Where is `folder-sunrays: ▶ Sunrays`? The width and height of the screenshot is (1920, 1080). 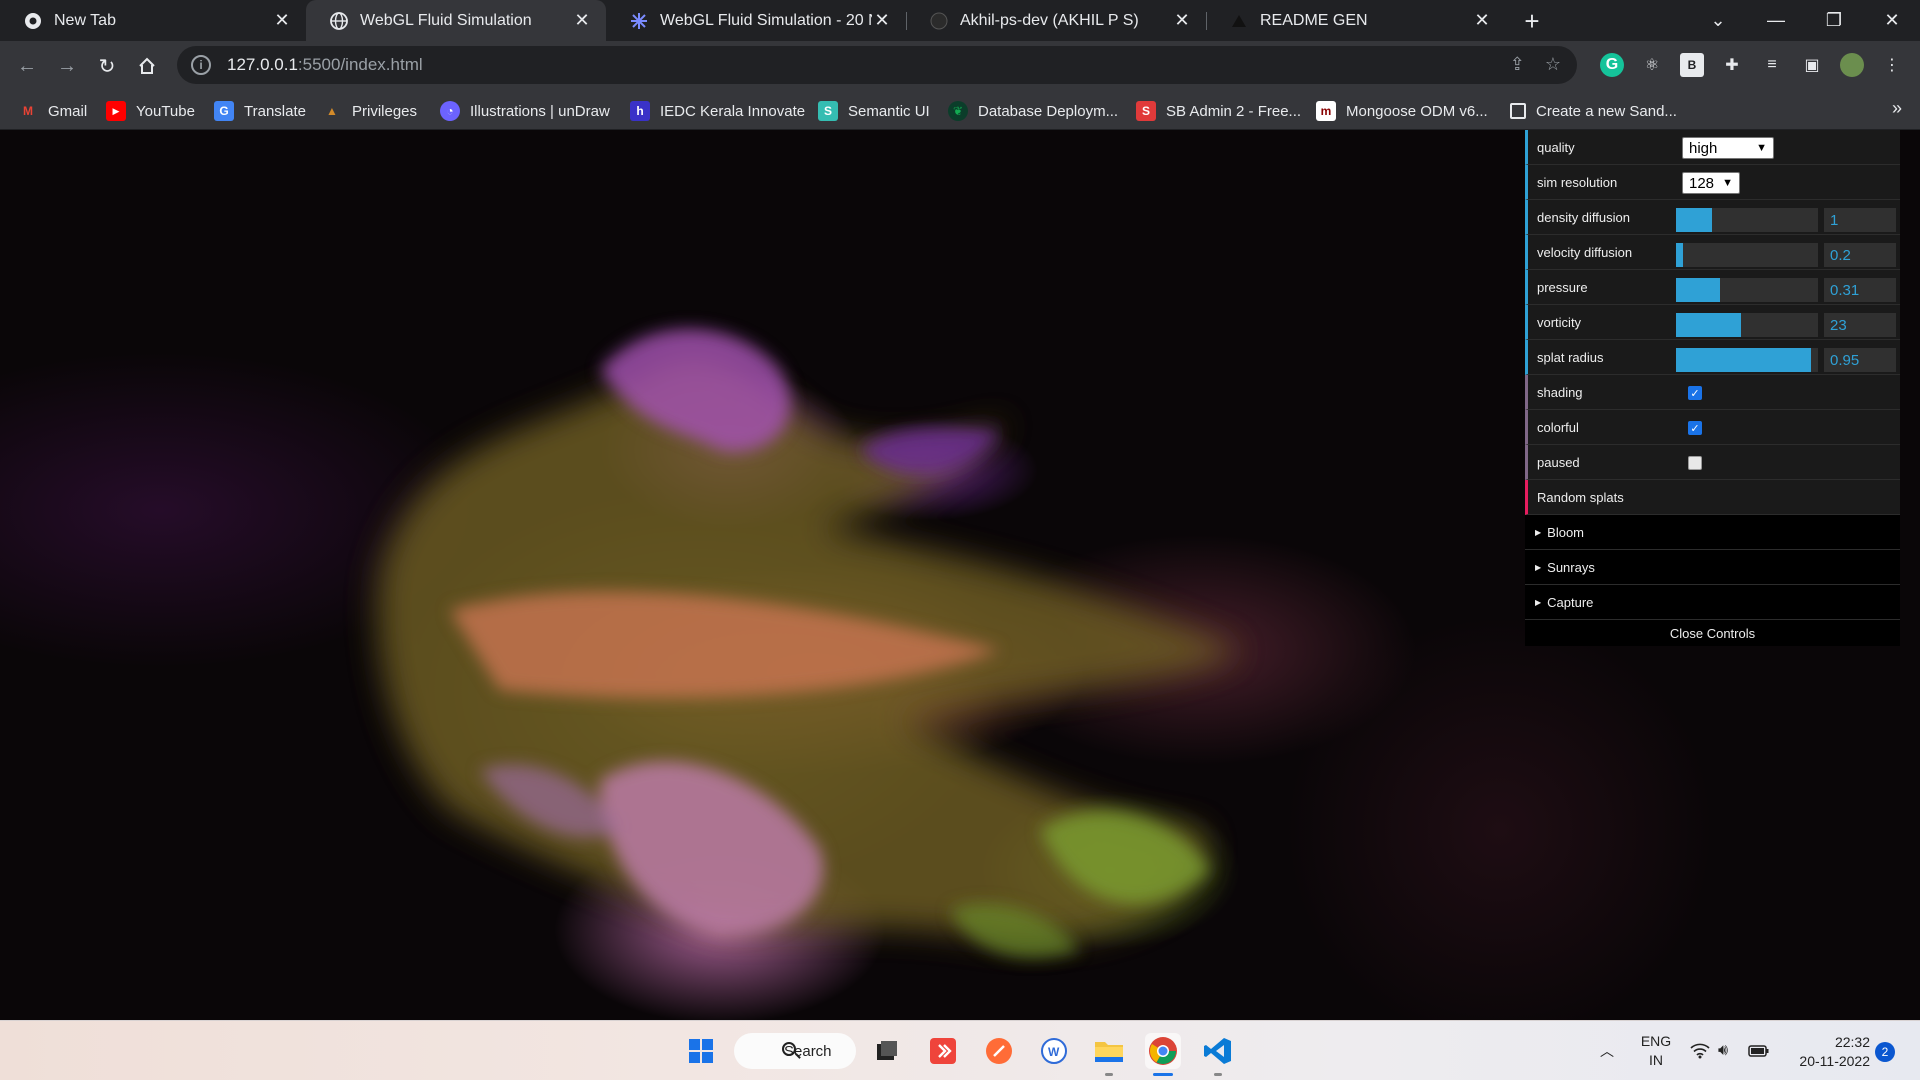
folder-sunrays: ▶ Sunrays is located at coordinates (1712, 567).